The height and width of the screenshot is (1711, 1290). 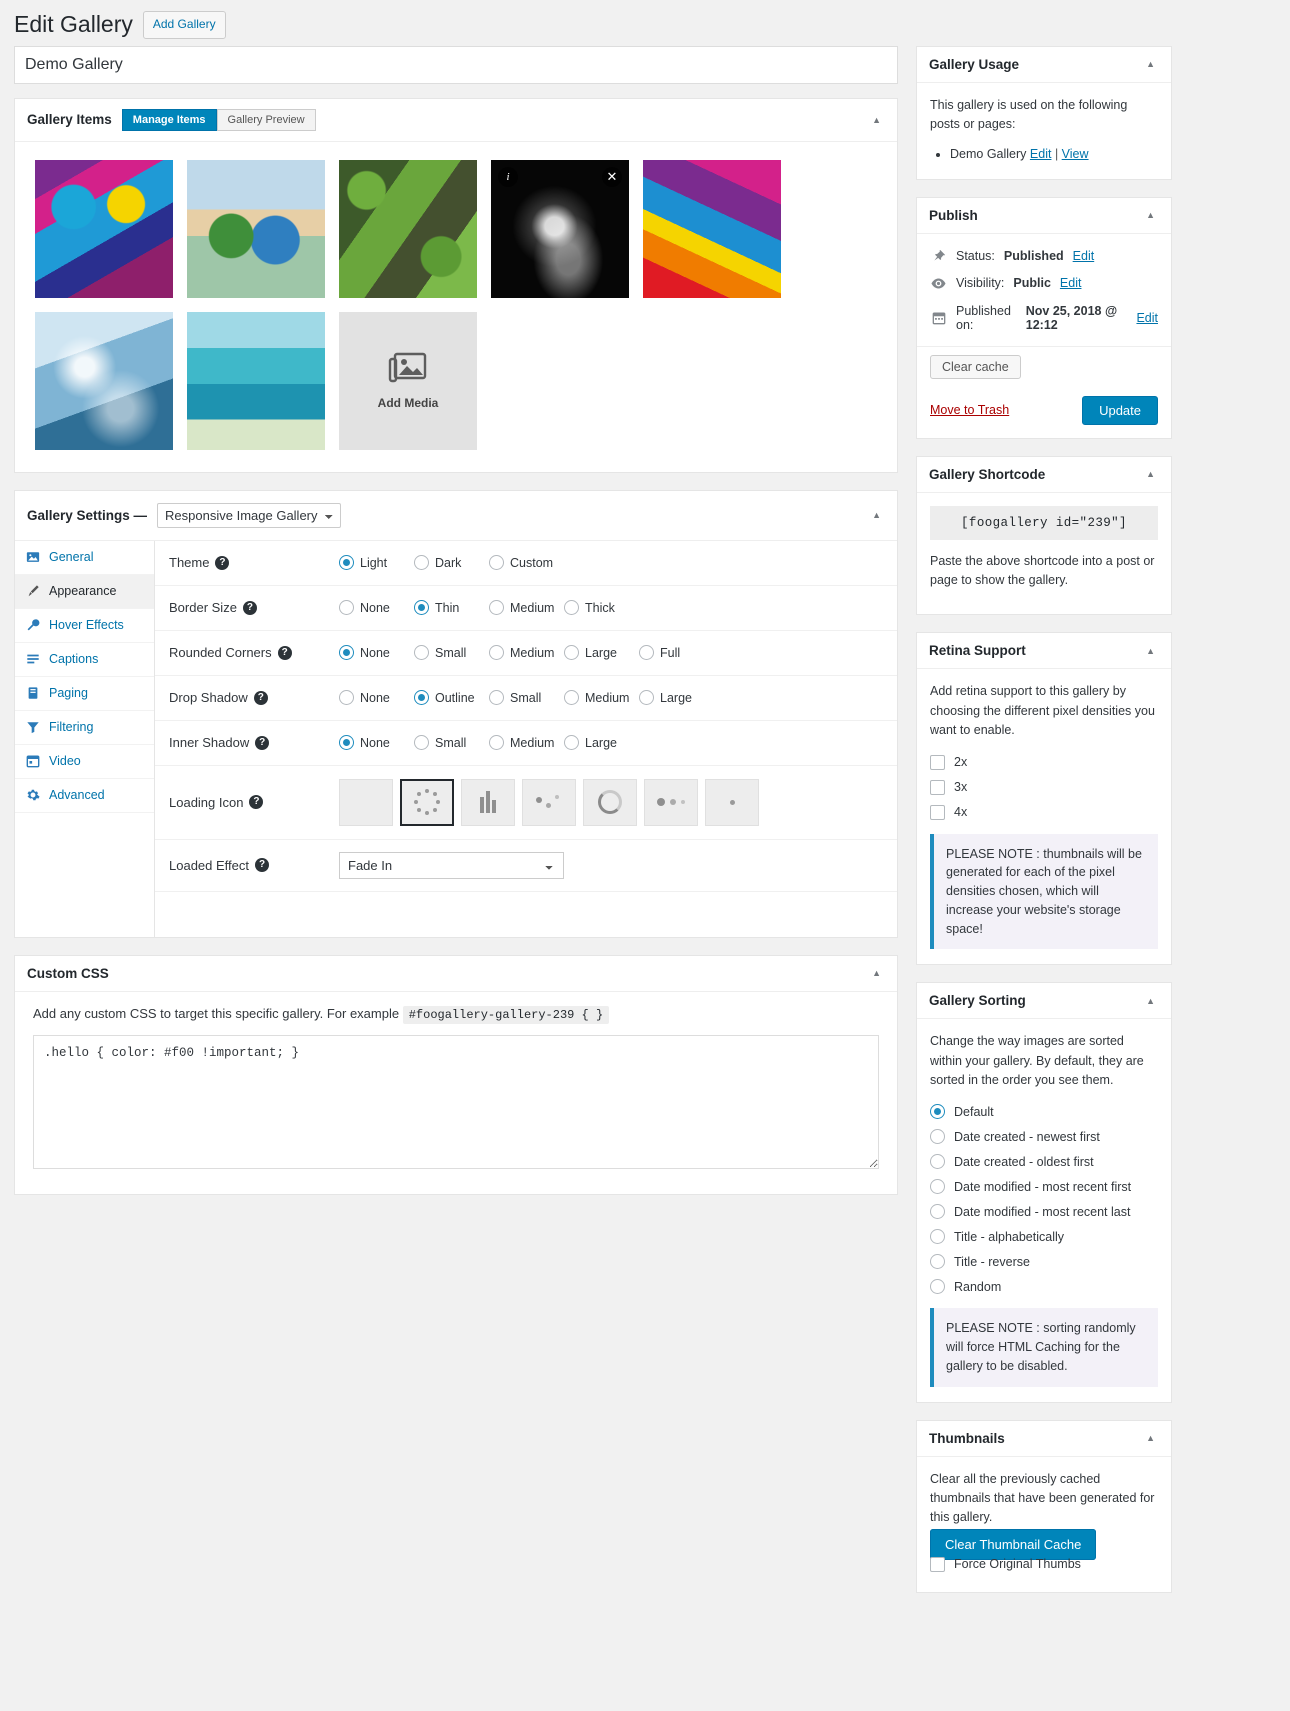 I want to click on radio-dropshadow-large: Large, so click(x=676, y=698).